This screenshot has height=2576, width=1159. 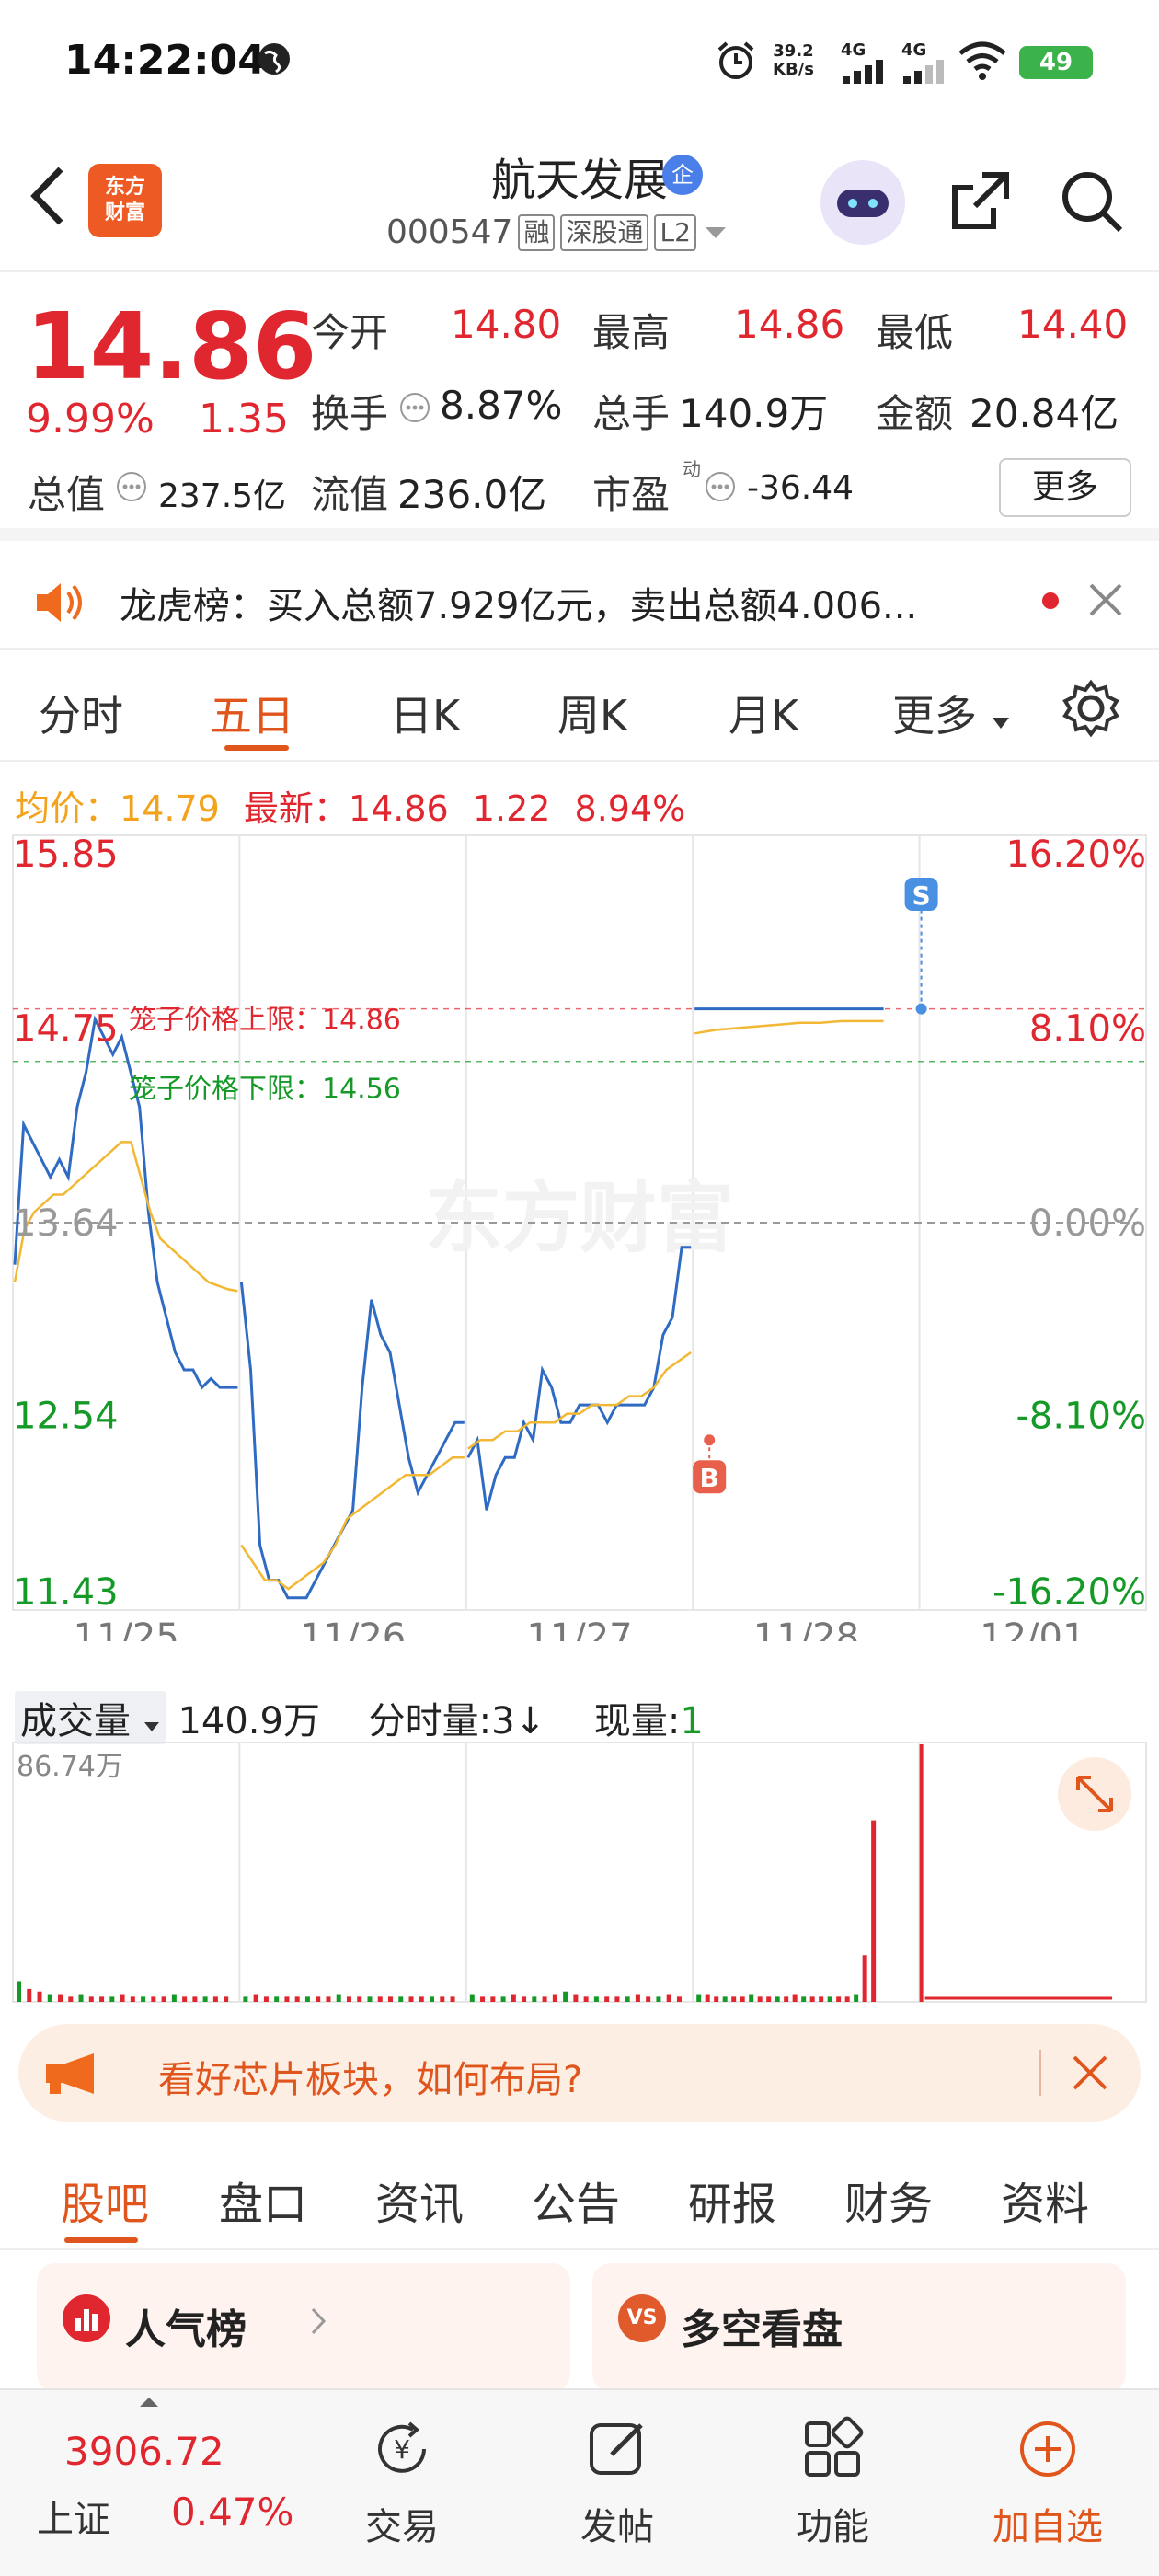 I want to click on share-icon, so click(x=980, y=200).